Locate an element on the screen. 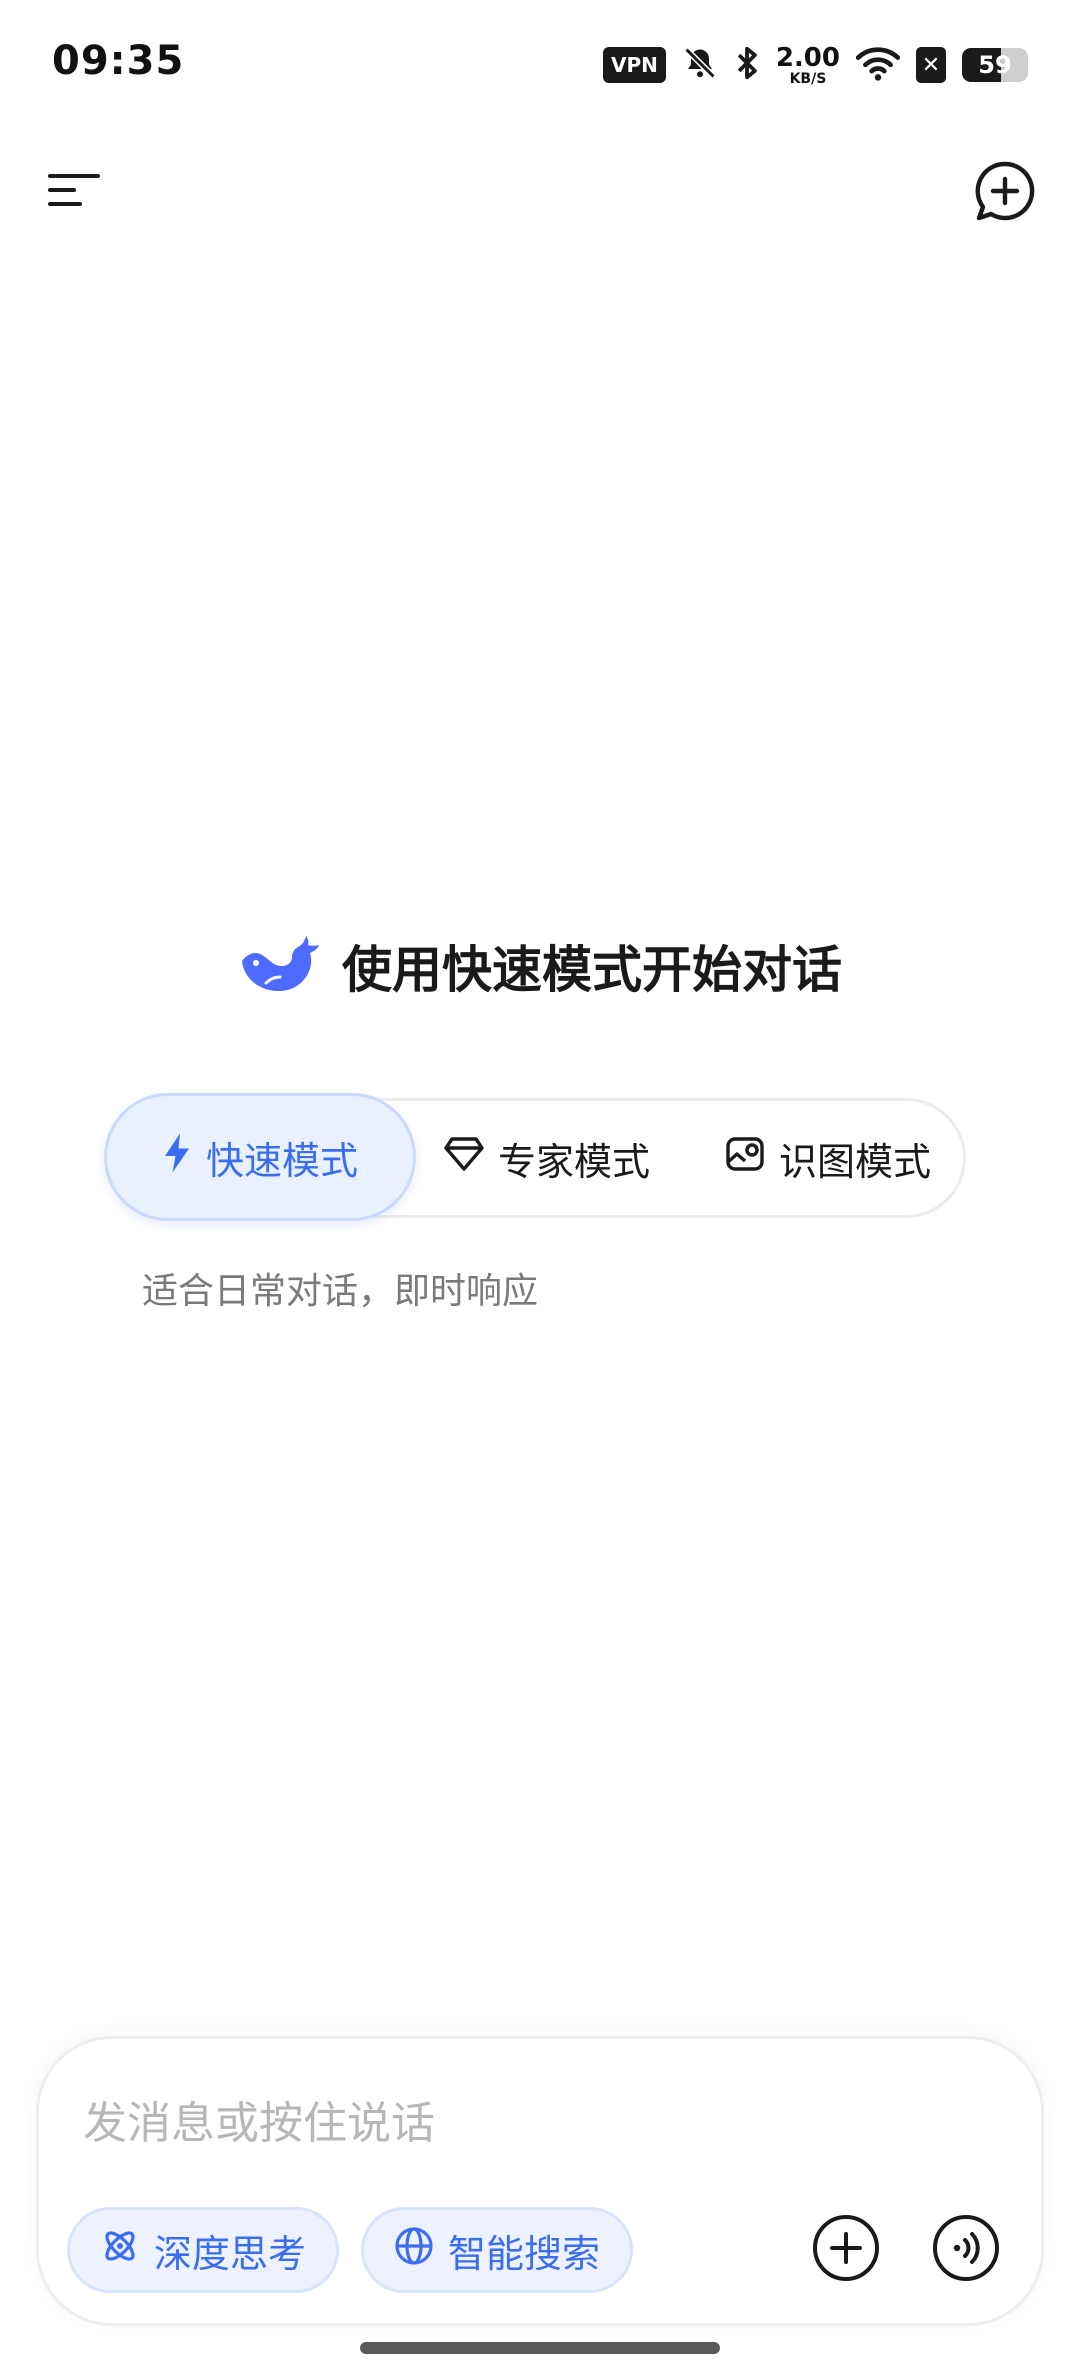  hero: 使用快速模式开始对话 is located at coordinates (540, 966).